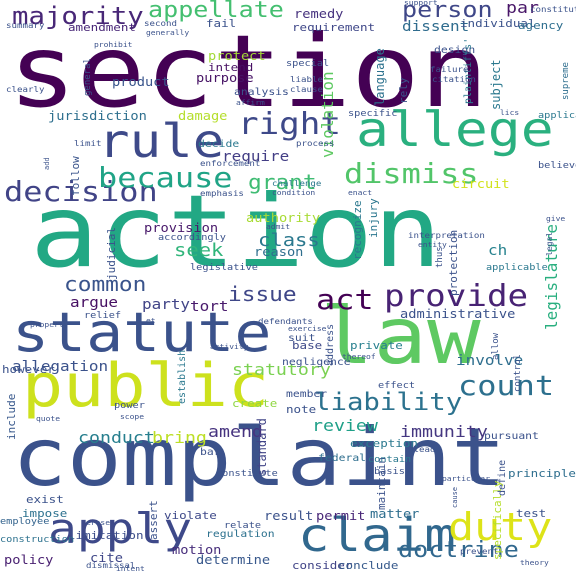 The width and height of the screenshot is (576, 576). Describe the element at coordinates (479, 551) in the screenshot. I see `word-accordingly: prevent` at that location.